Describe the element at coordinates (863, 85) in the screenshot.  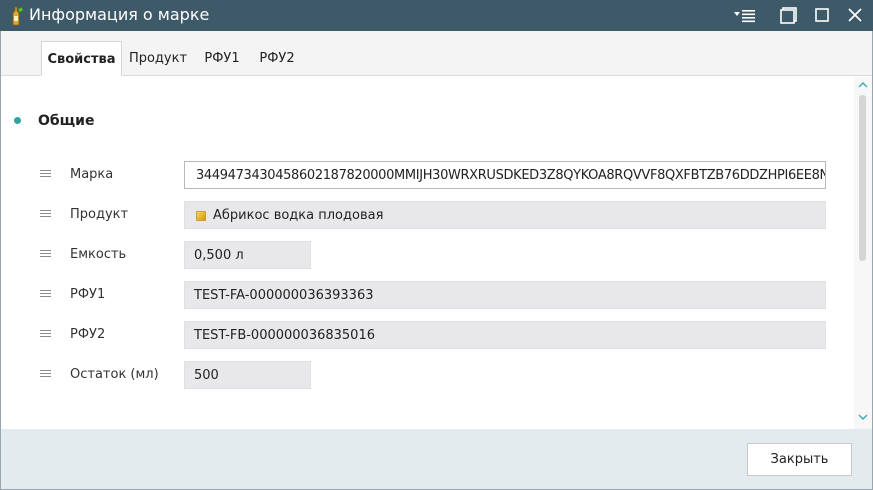
I see `chevron-up-icon` at that location.